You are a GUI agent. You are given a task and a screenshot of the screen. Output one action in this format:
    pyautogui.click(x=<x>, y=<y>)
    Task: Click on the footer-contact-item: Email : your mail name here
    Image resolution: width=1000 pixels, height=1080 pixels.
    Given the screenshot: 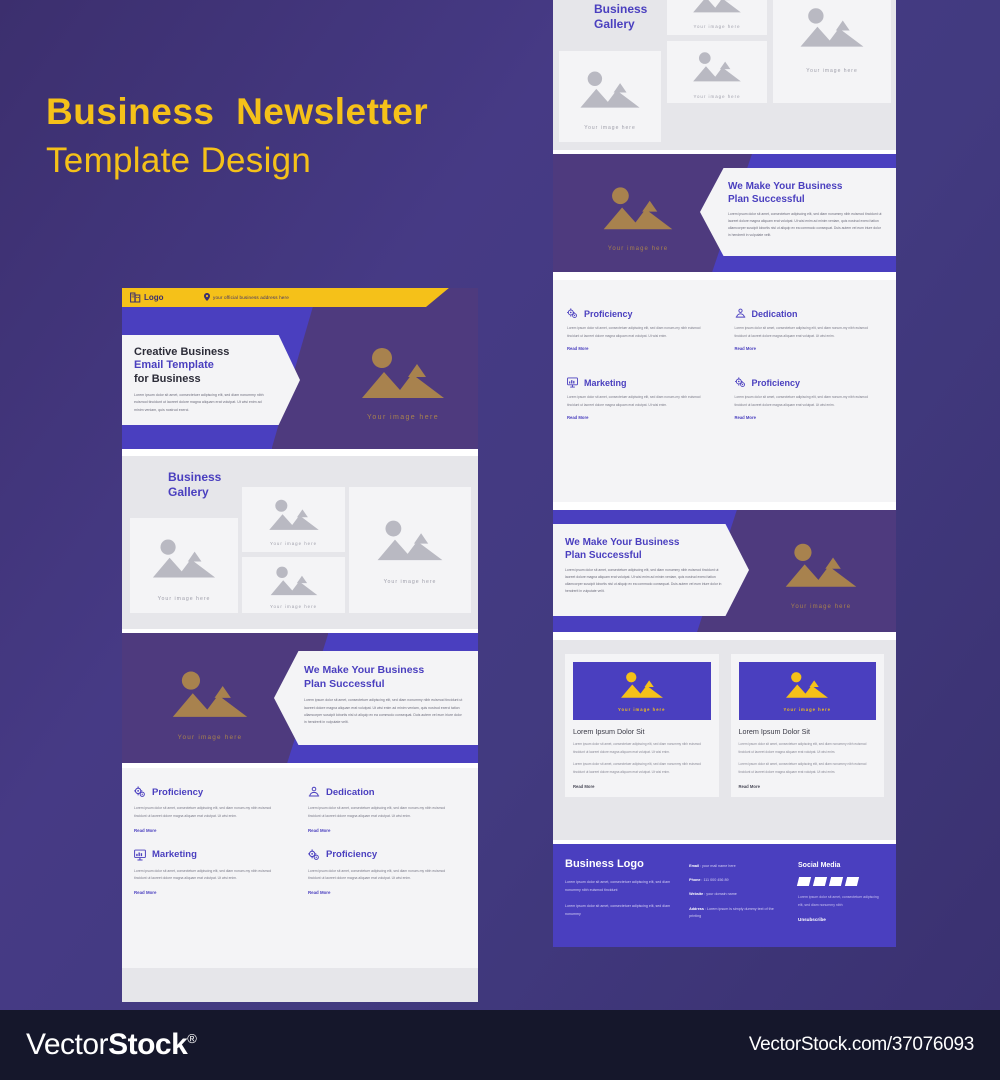 What is the action you would take?
    pyautogui.click(x=712, y=866)
    